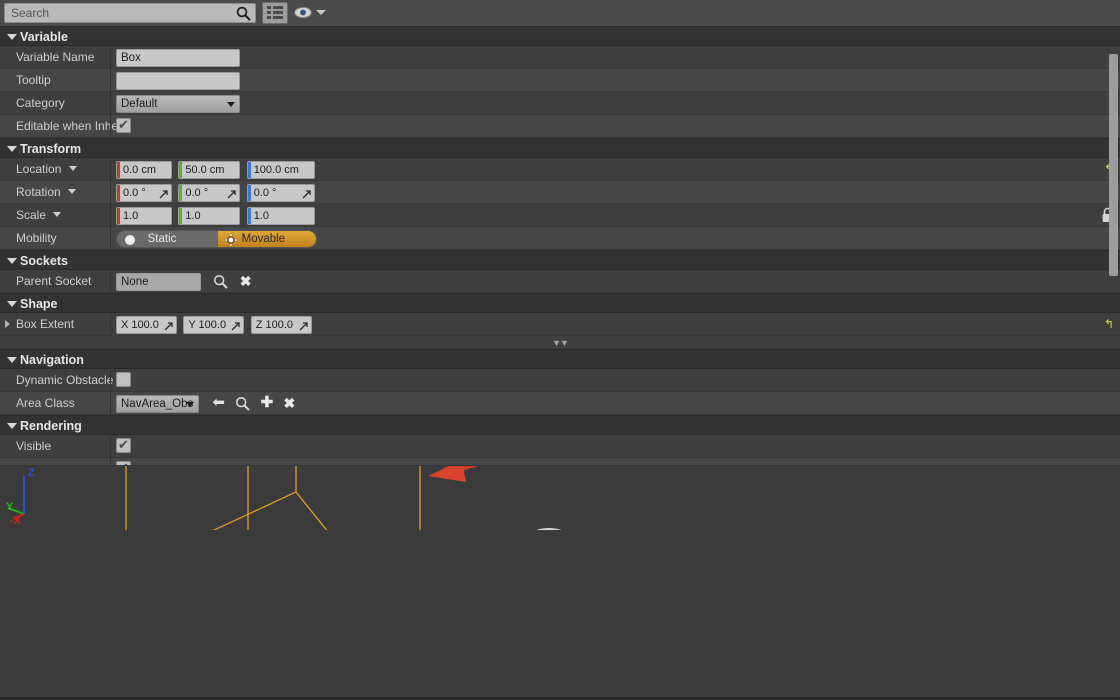 The image size is (1120, 700). I want to click on rotation-y-value: 0.0 °, so click(197, 193).